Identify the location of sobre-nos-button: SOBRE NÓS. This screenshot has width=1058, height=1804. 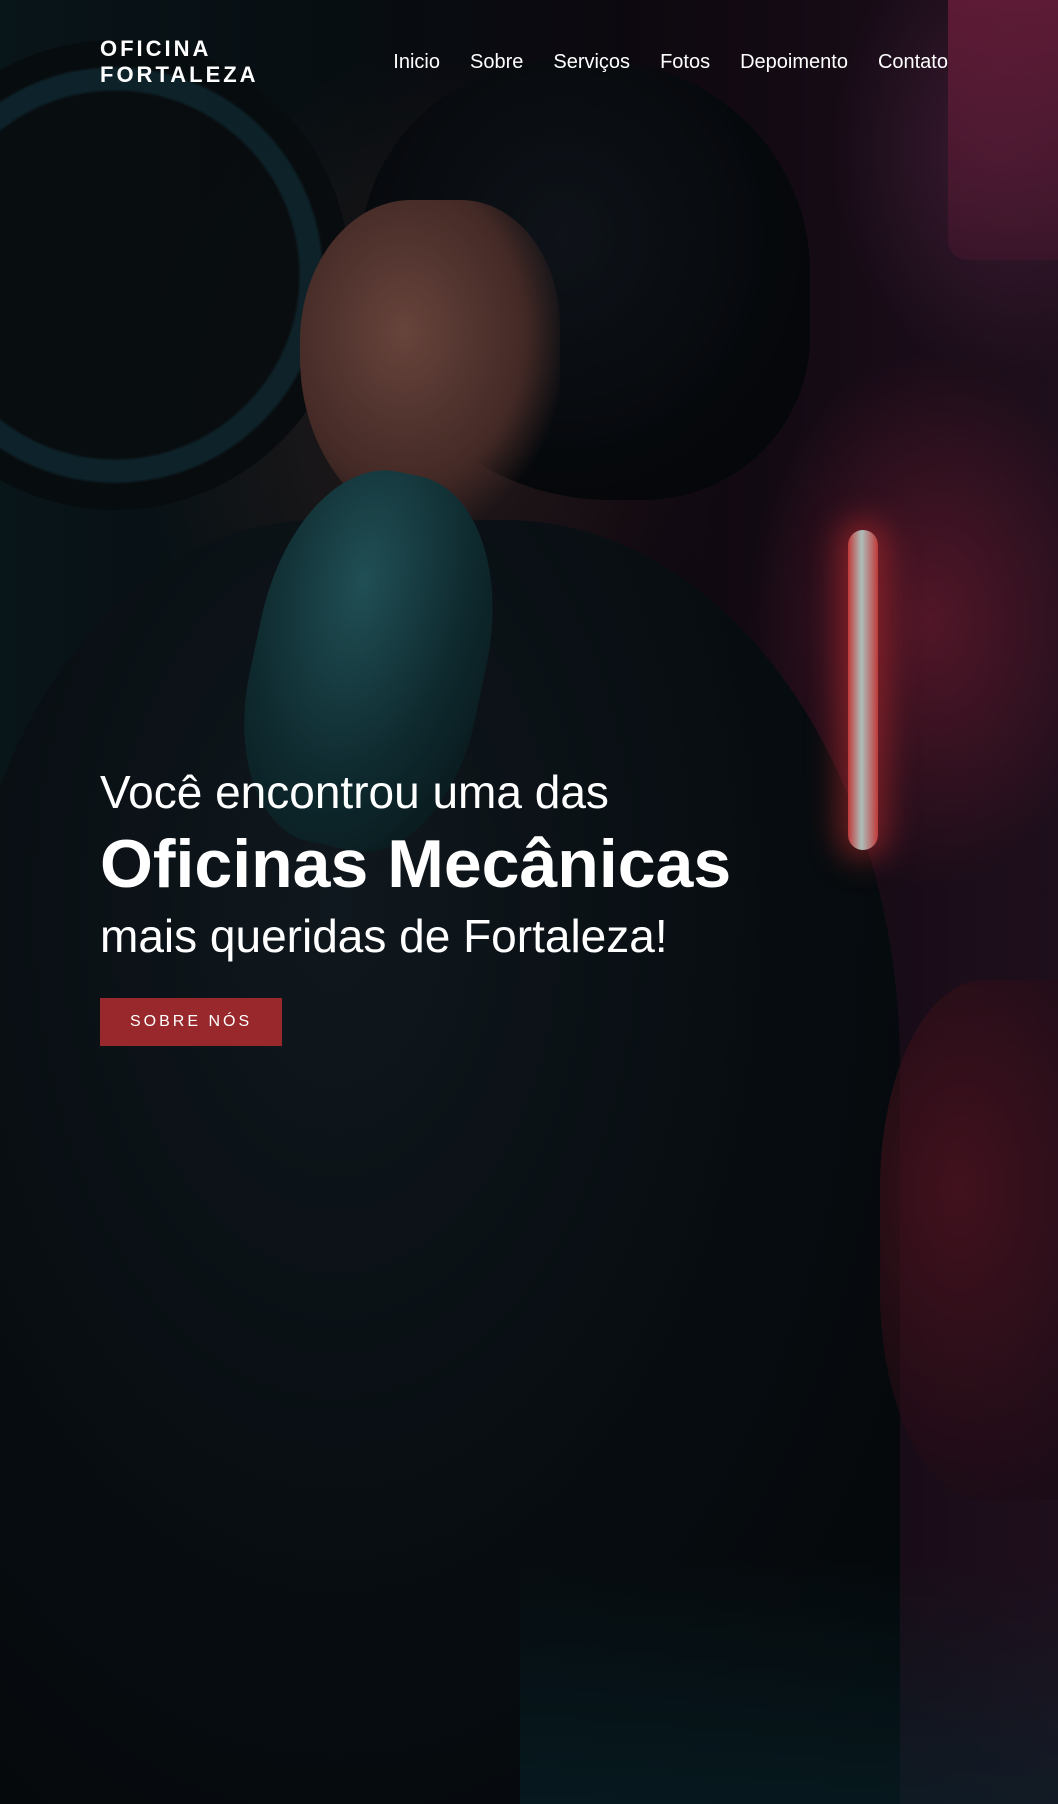
(191, 1022).